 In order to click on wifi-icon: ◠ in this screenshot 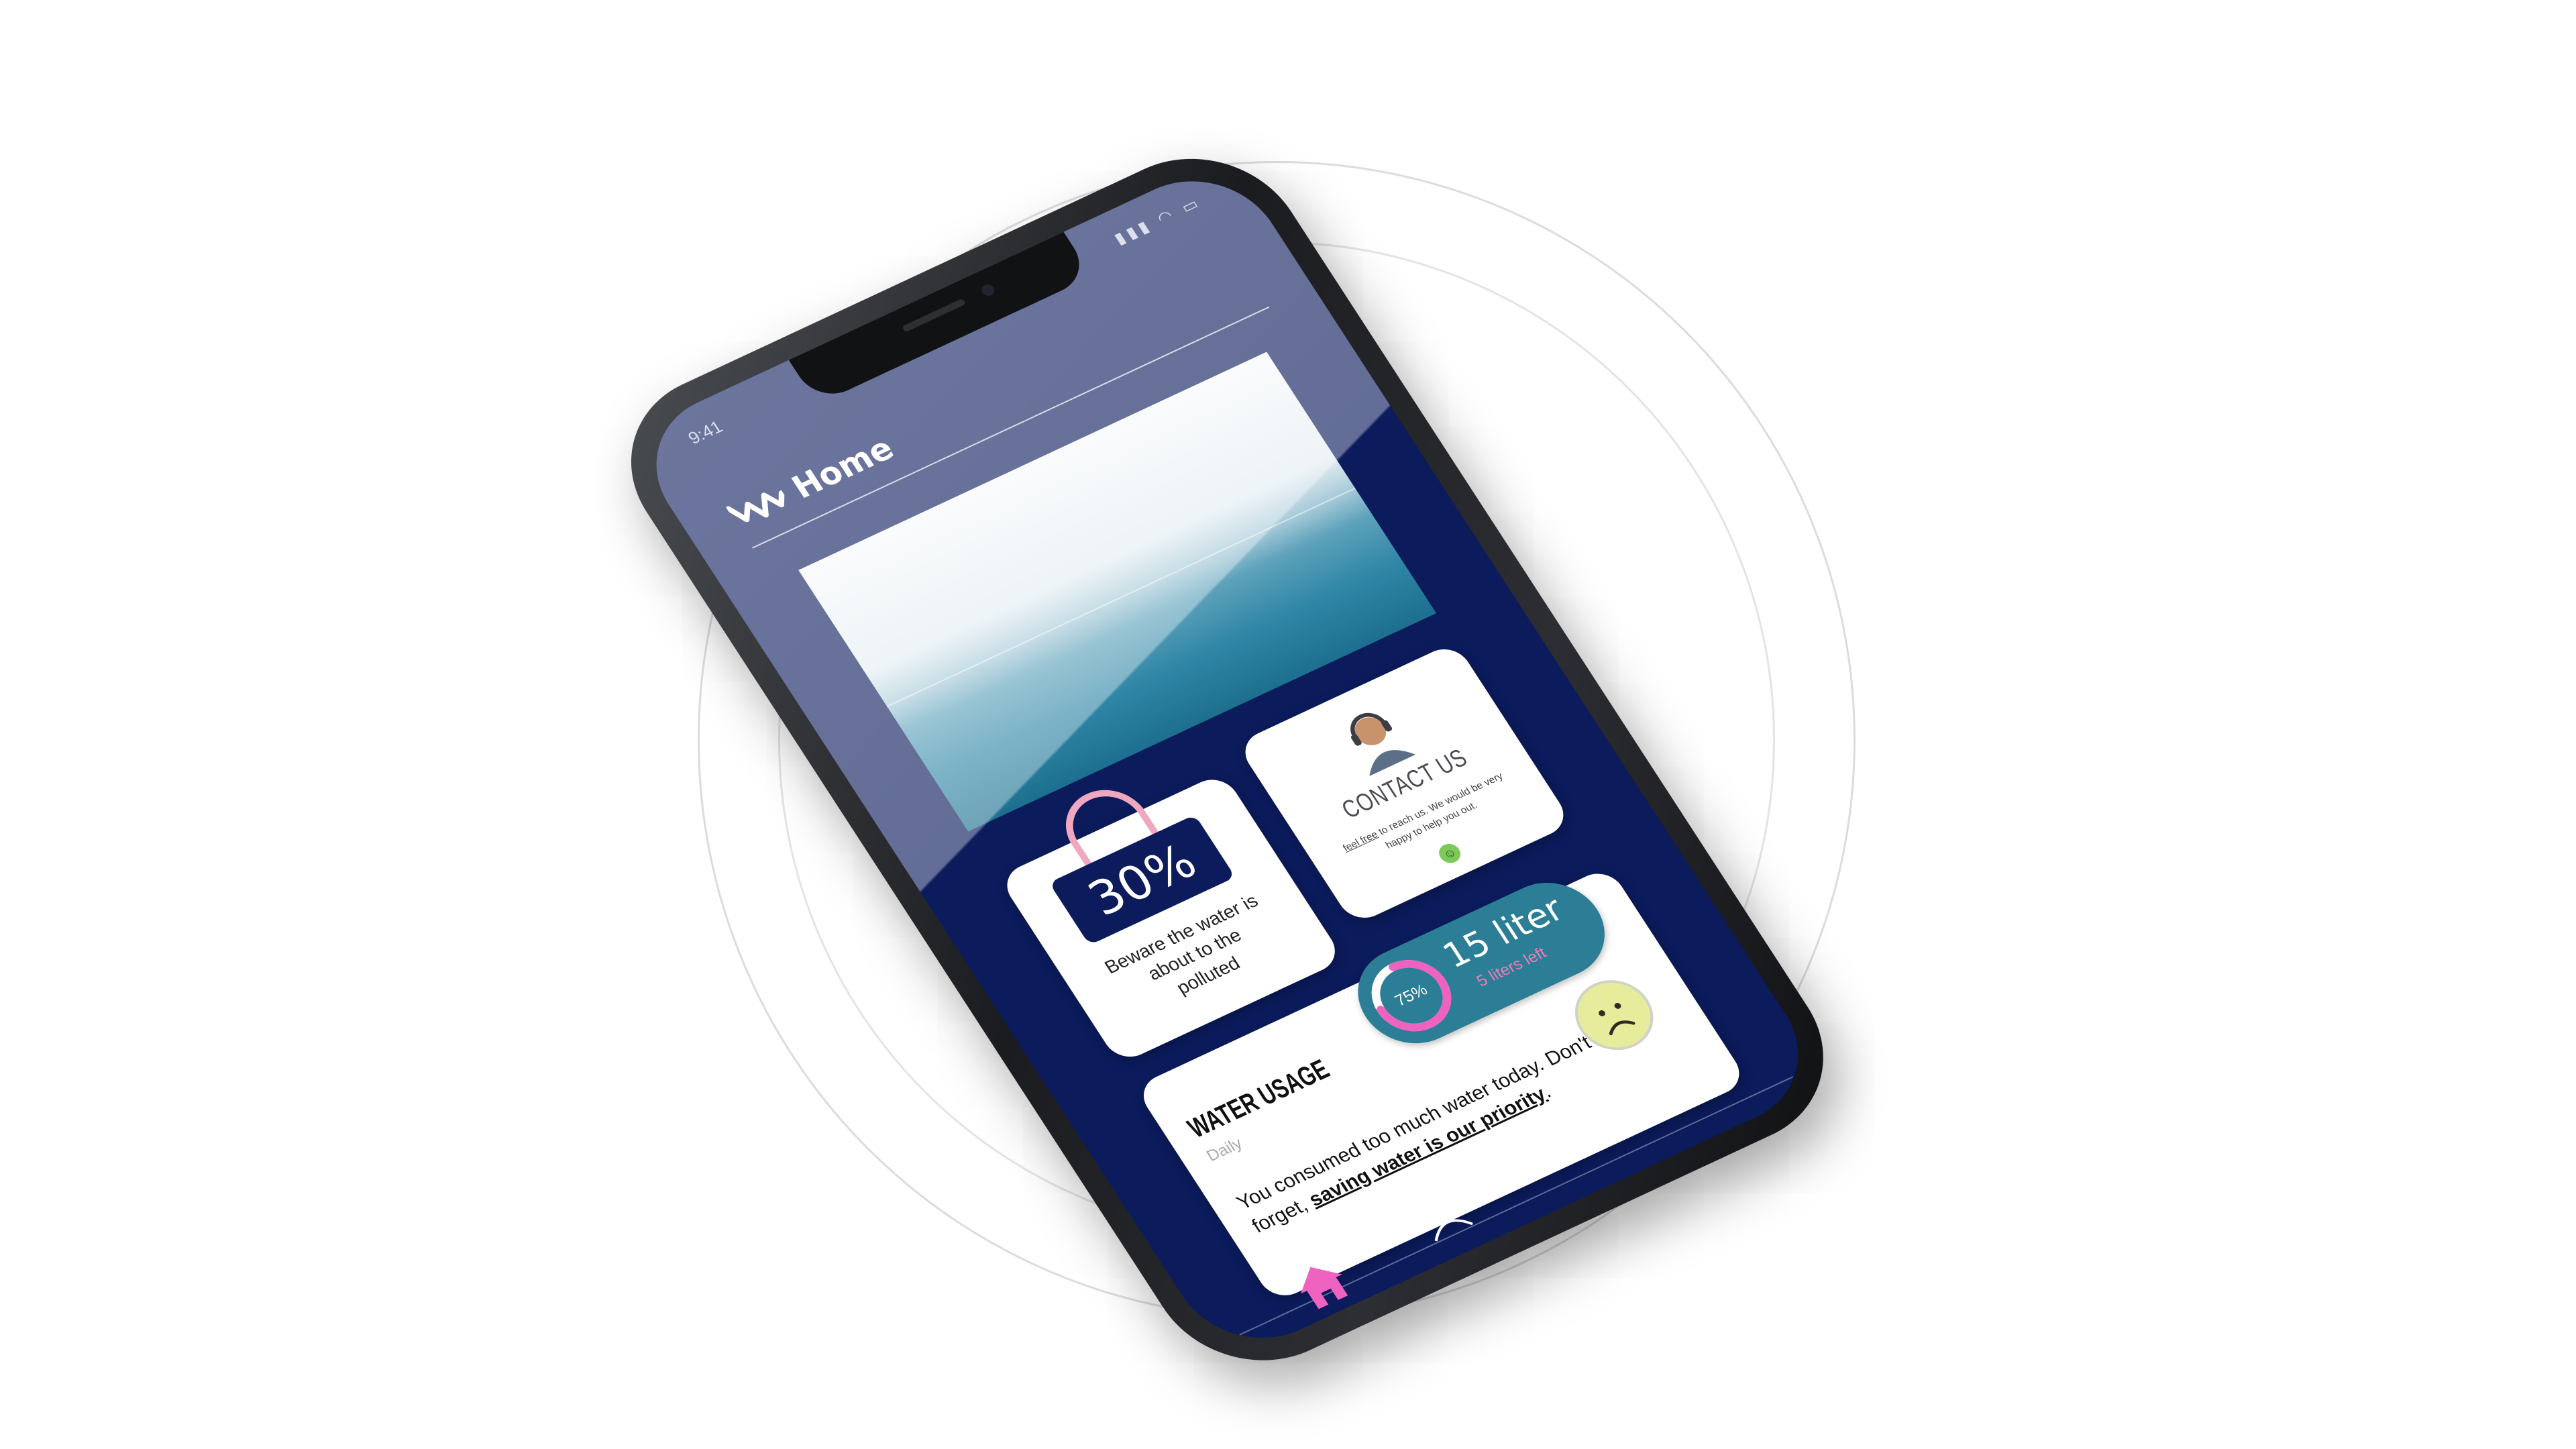, I will do `click(1167, 216)`.